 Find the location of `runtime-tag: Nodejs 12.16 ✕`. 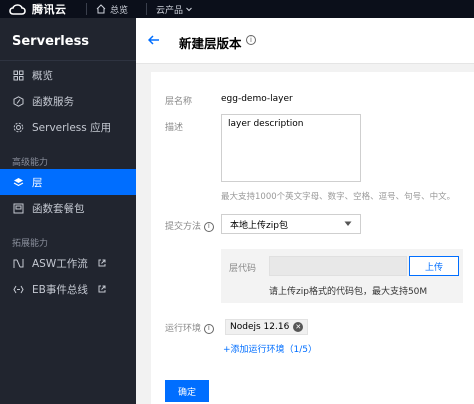

runtime-tag: Nodejs 12.16 ✕ is located at coordinates (267, 327).